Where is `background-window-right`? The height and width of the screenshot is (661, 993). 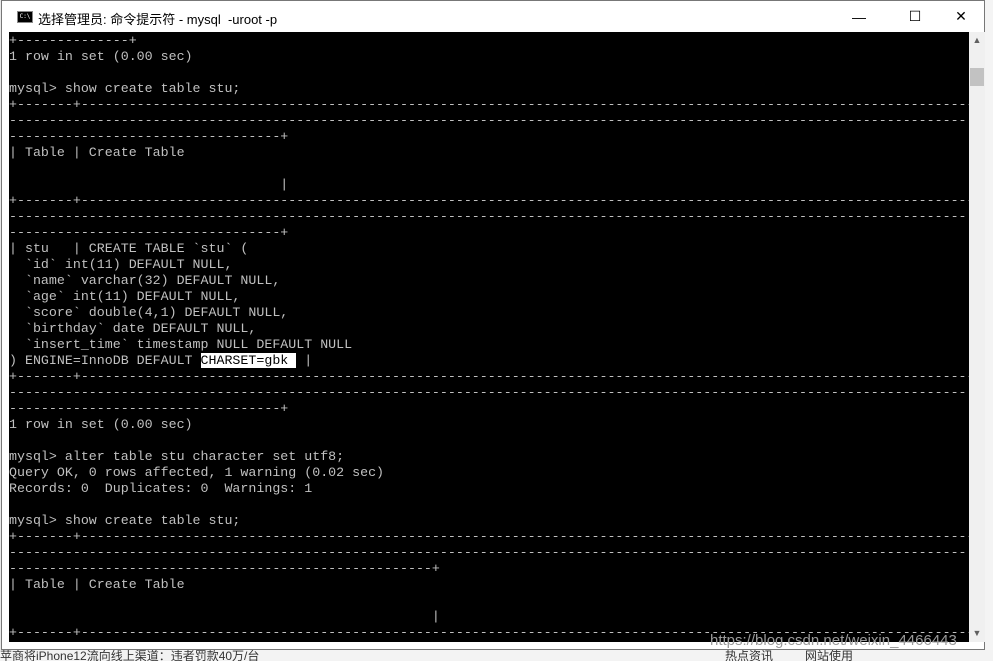
background-window-right is located at coordinates (989, 330).